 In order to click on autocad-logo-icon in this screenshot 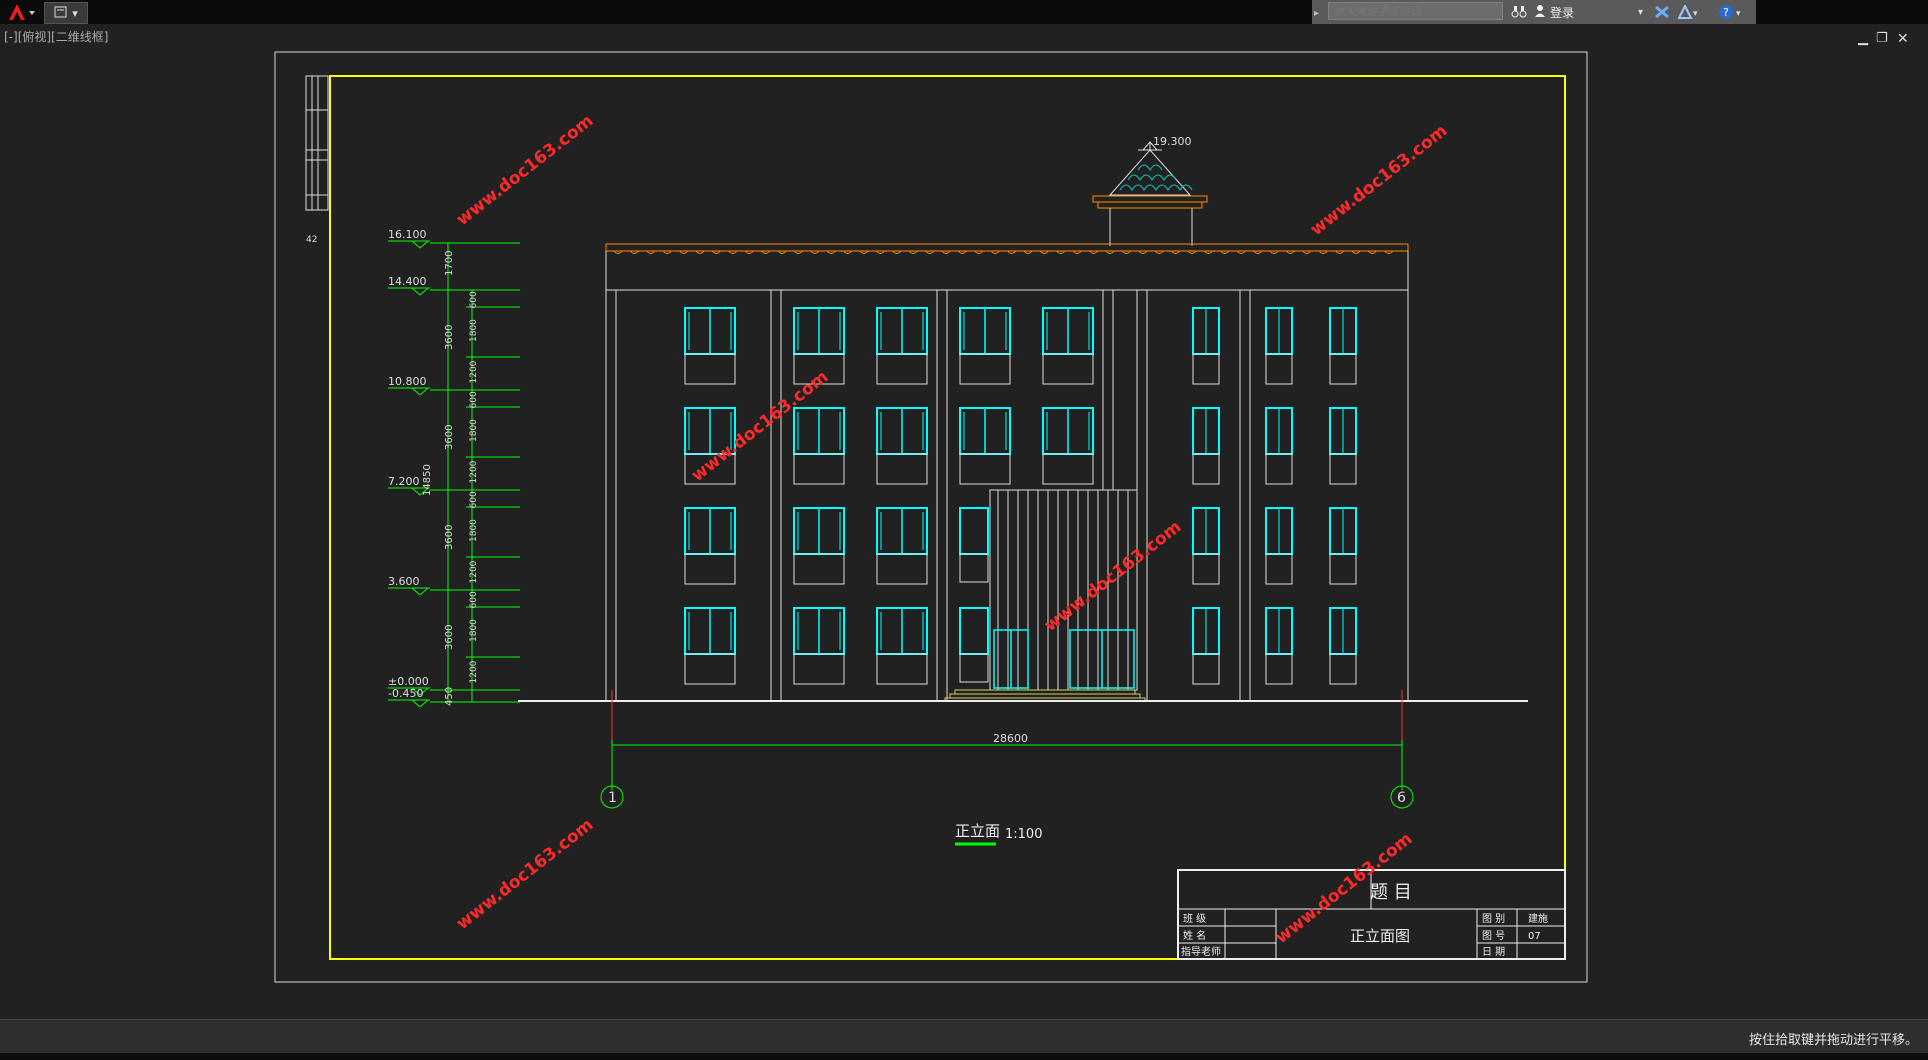, I will do `click(22, 12)`.